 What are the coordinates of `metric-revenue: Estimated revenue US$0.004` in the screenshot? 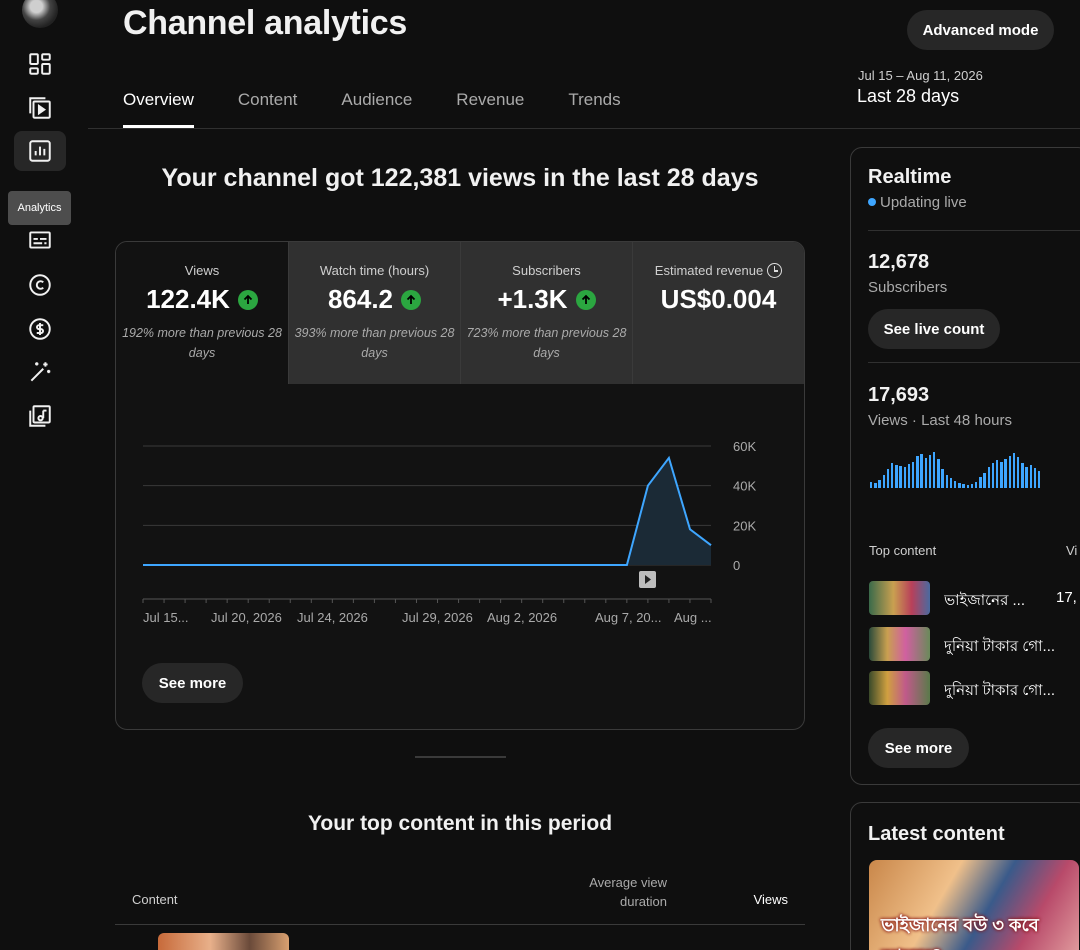 It's located at (718, 313).